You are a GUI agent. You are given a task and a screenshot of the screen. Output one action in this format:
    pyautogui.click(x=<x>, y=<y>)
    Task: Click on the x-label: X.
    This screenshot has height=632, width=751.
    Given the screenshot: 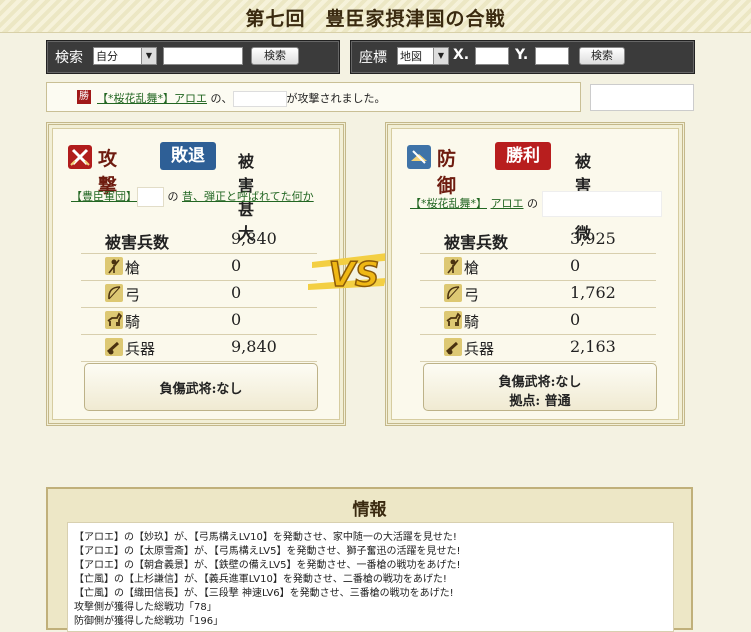 What is the action you would take?
    pyautogui.click(x=461, y=55)
    